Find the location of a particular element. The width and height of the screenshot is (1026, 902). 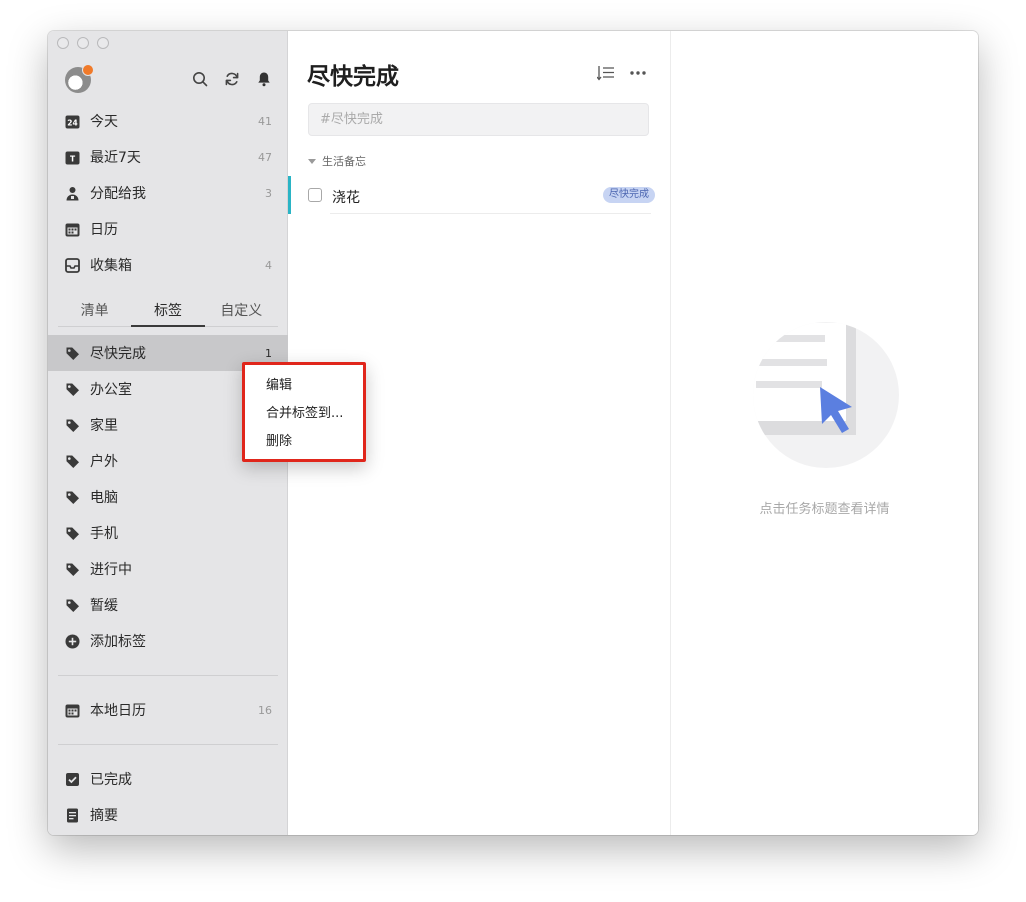

inbox-icon is located at coordinates (72, 265).